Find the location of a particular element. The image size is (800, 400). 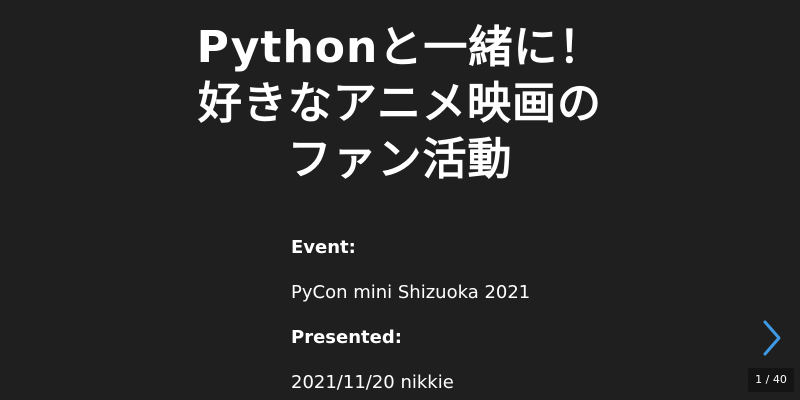

next-slide-button is located at coordinates (771, 338).